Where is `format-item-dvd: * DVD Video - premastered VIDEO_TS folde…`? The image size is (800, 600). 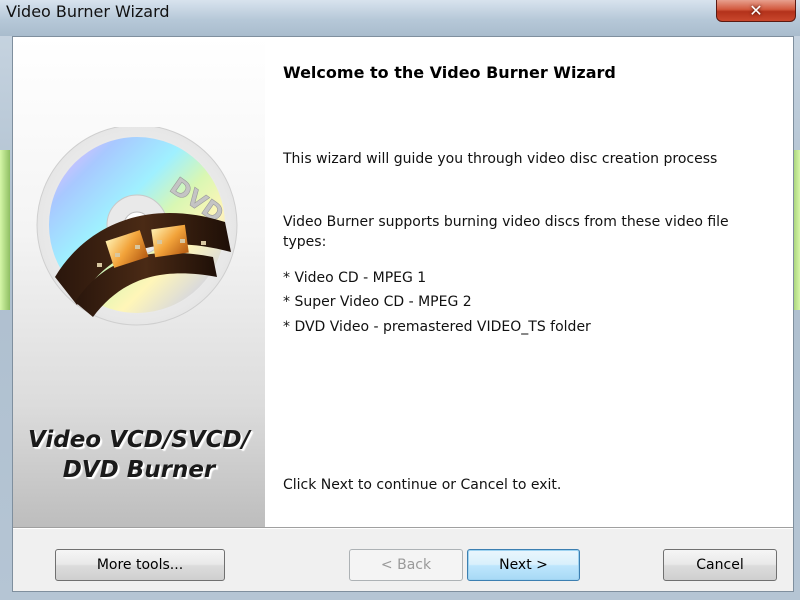
format-item-dvd: * DVD Video - premastered VIDEO_TS folde… is located at coordinates (437, 327).